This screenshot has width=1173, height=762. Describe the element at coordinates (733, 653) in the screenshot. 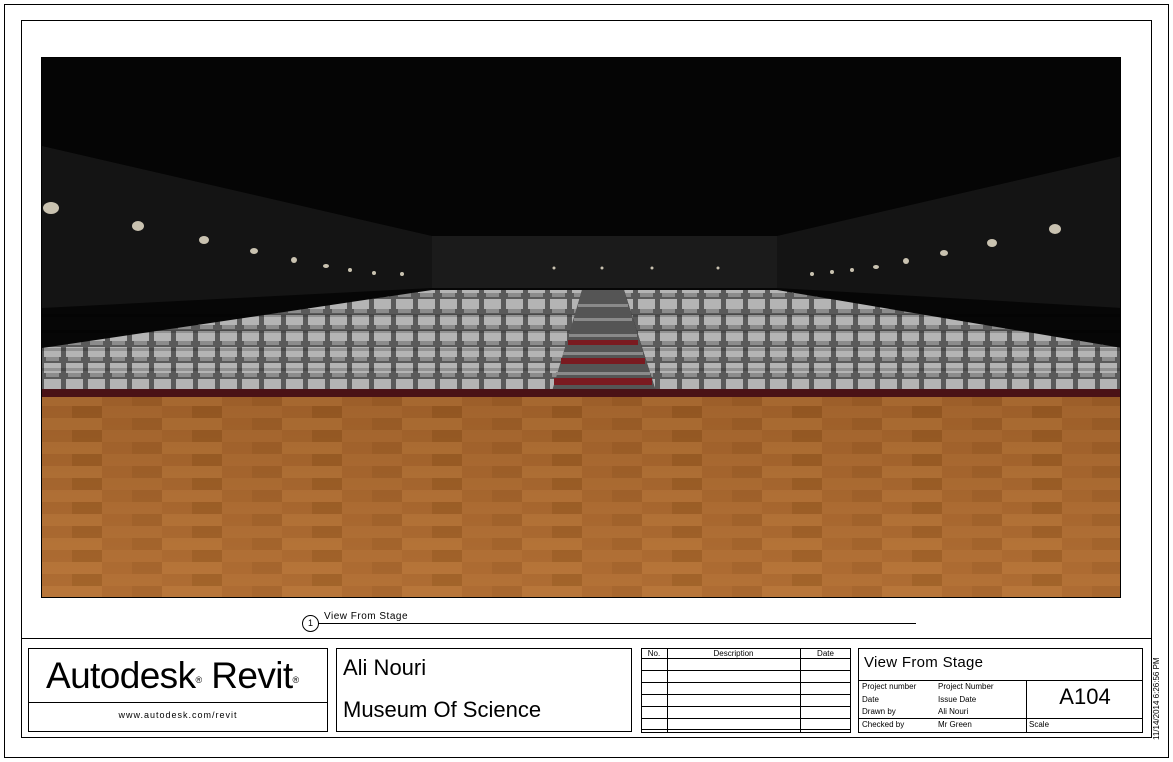

I see `revision-header-description: Description` at that location.